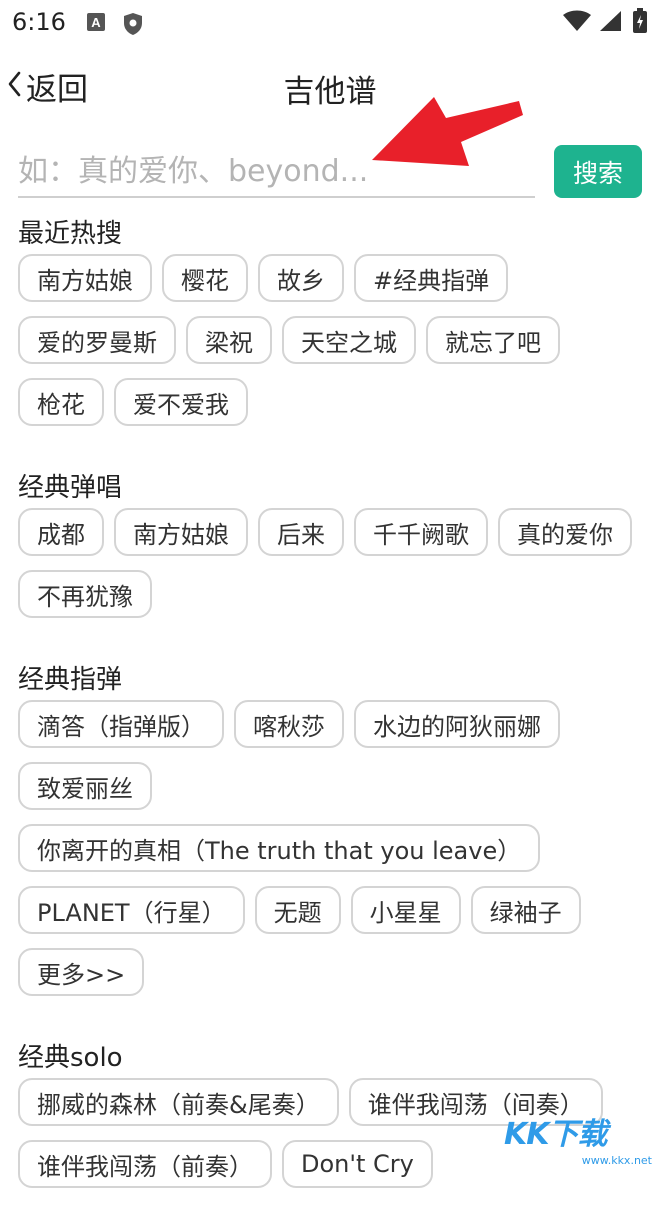 The image size is (660, 1230). Describe the element at coordinates (181, 402) in the screenshot. I see `tag-chip: 爱不爱我` at that location.